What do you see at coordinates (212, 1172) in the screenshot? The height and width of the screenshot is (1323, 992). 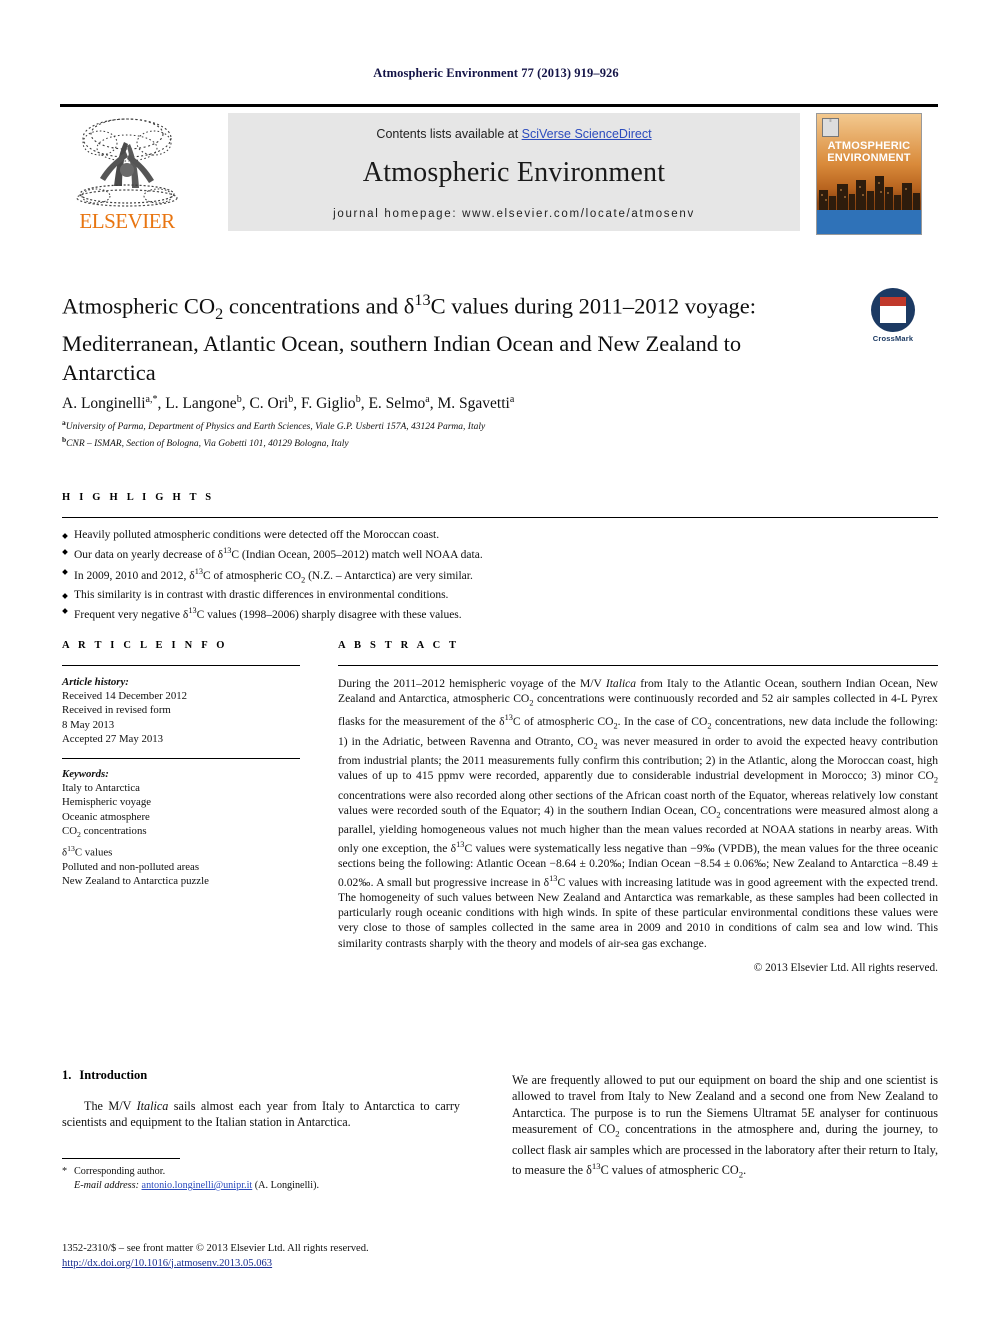 I see `footnote-corresponding-line: * Corresponding author.` at bounding box center [212, 1172].